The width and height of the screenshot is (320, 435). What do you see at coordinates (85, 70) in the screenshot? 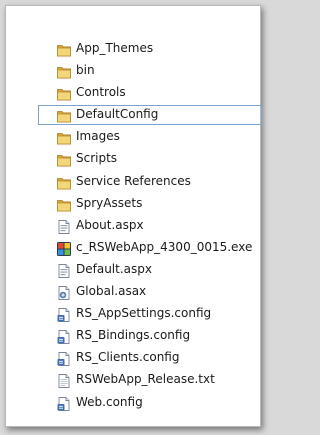
I see `file-list-item-label: bin` at bounding box center [85, 70].